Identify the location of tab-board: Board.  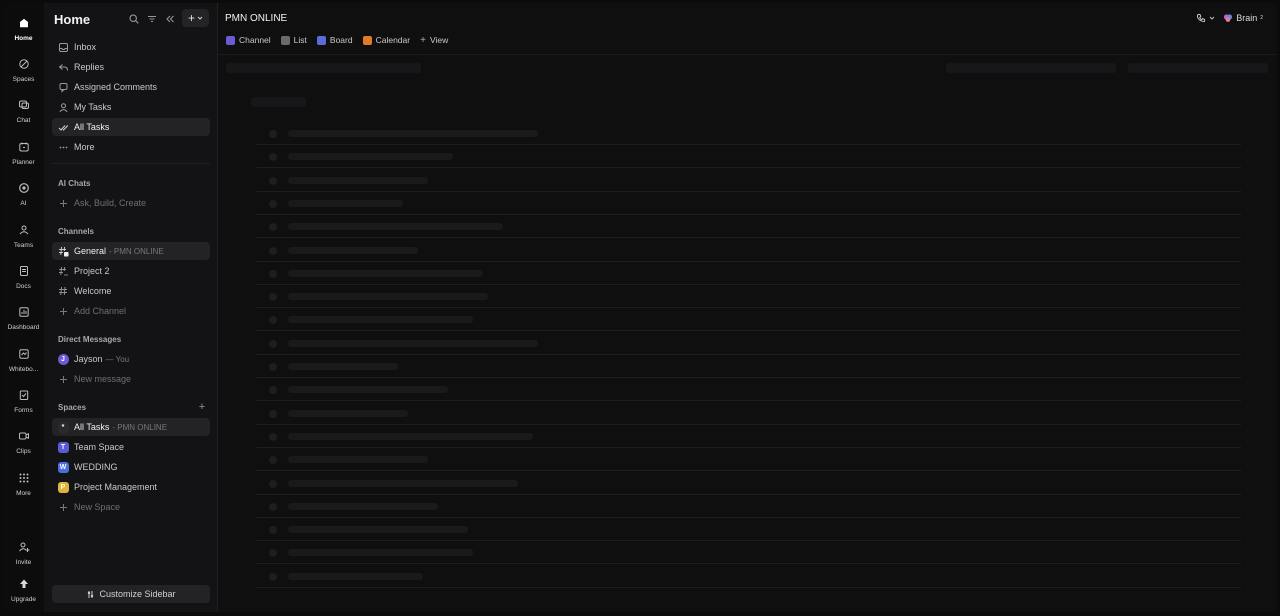
(334, 40).